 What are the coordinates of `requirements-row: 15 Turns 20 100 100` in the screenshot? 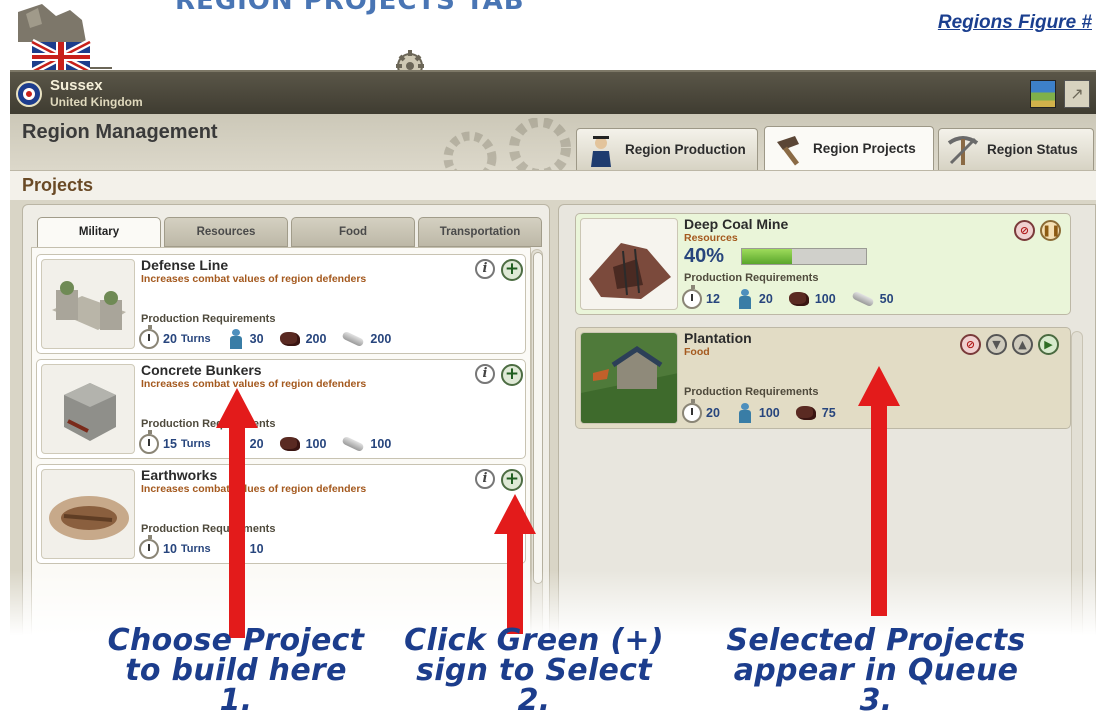 It's located at (273, 442).